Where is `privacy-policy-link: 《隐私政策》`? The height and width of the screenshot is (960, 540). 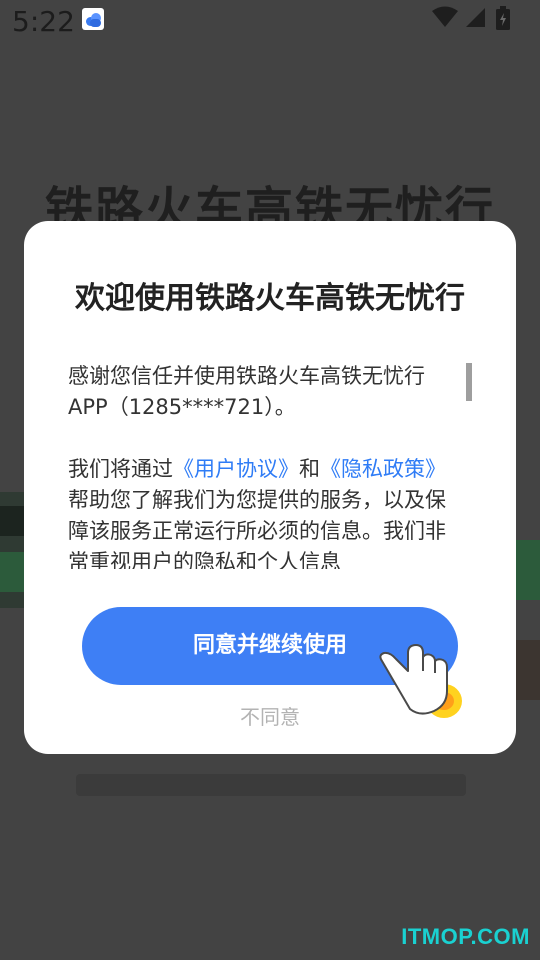
privacy-policy-link: 《隐私政策》 is located at coordinates (383, 469).